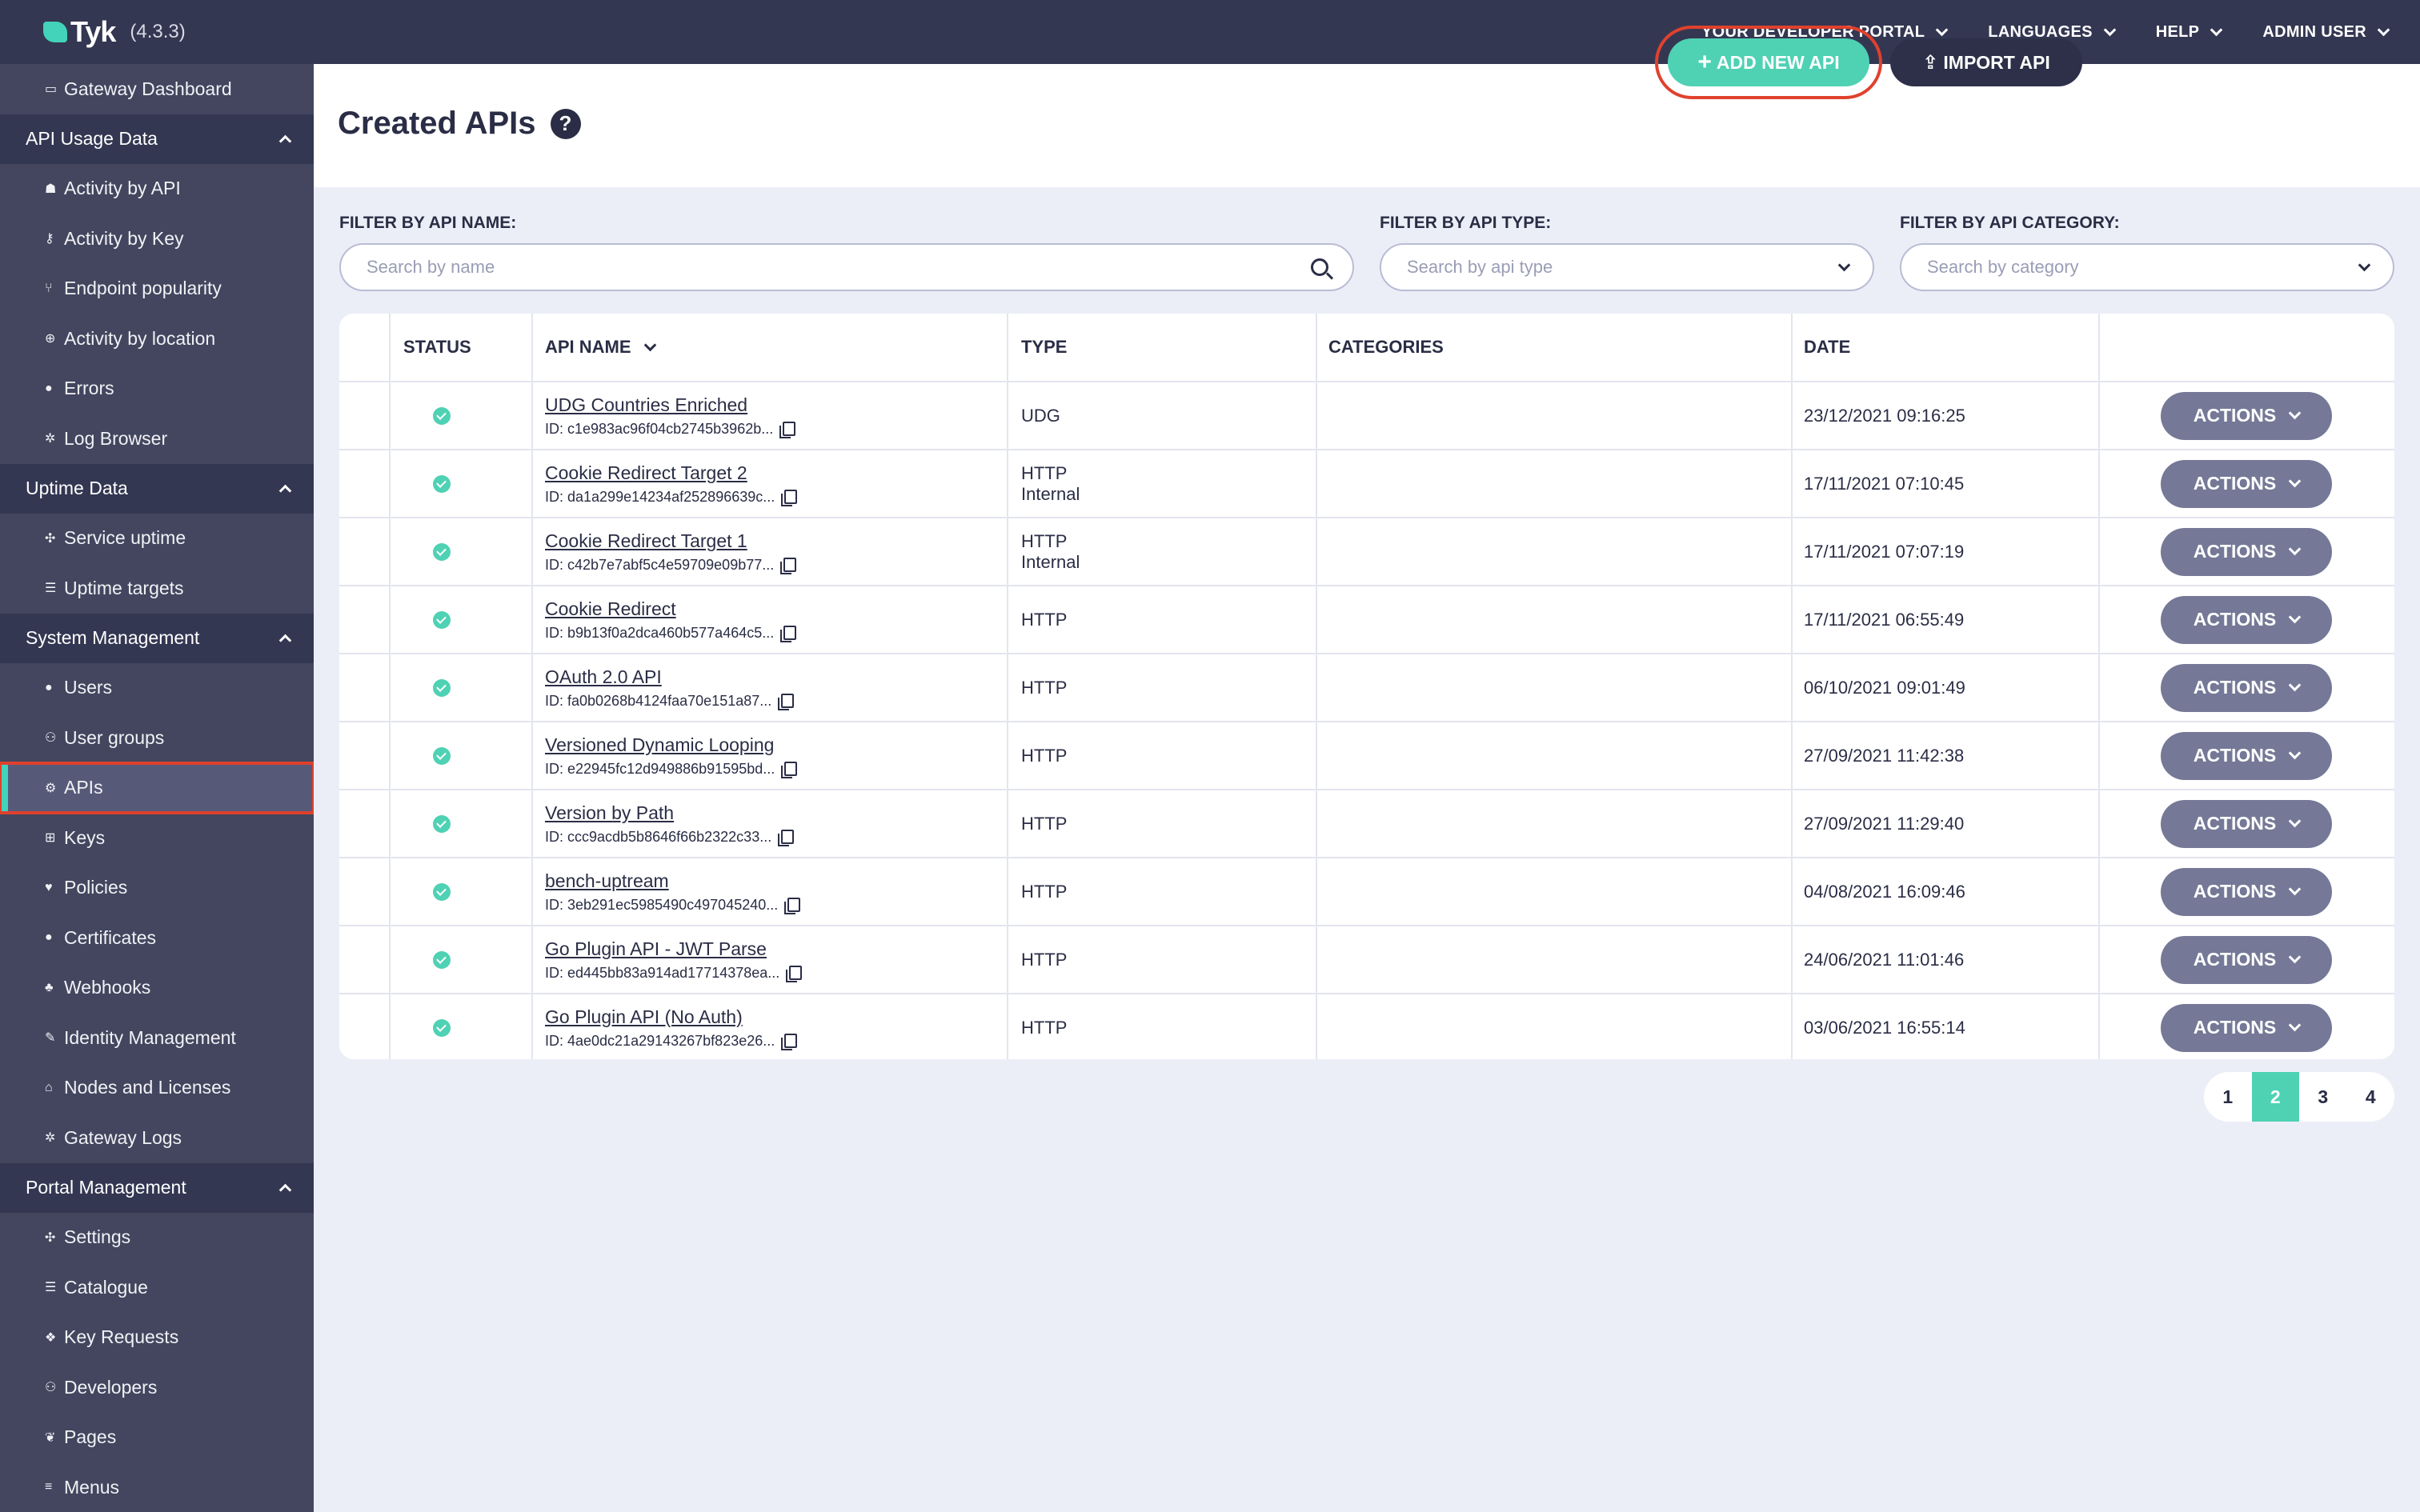 The width and height of the screenshot is (2420, 1512). I want to click on api-name-link: Go Plugin API - JWT Parse, so click(673, 949).